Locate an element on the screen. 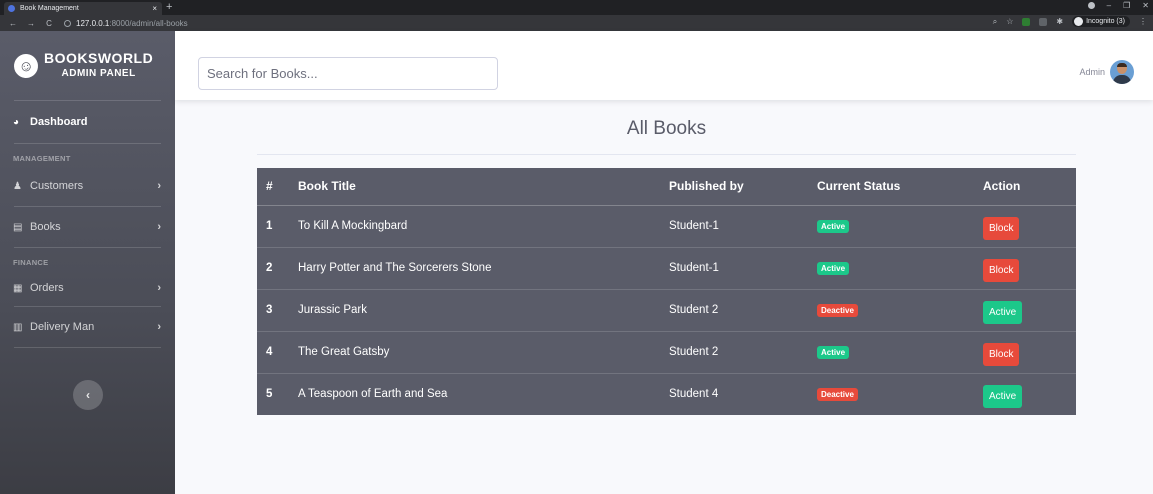  sidebar-item-label: Dashboard is located at coordinates (59, 122).